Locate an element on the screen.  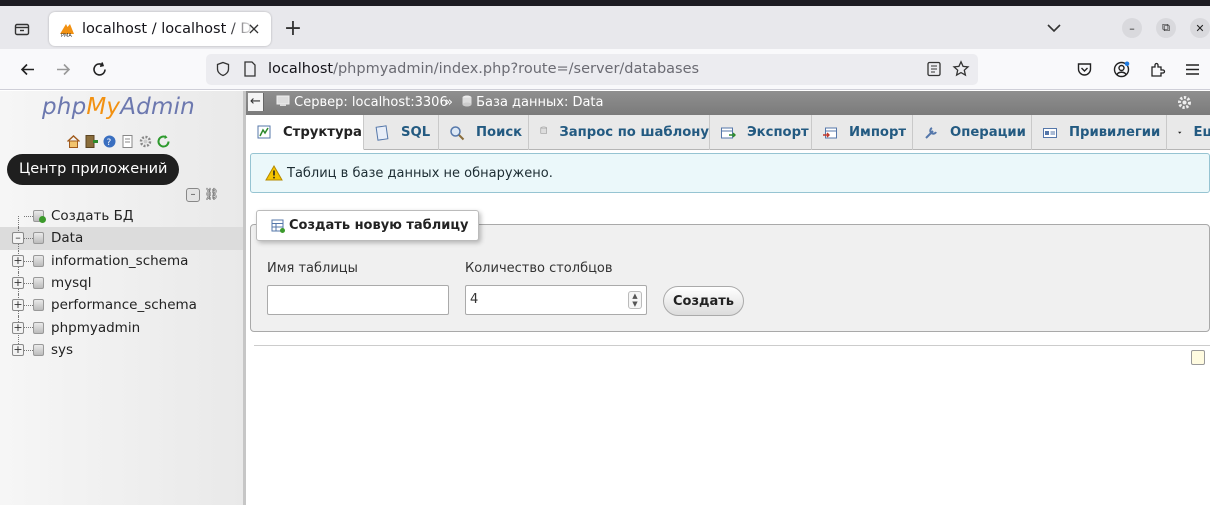
no-tables-notice: Таблиц в базе данных не обнаружено. is located at coordinates (730, 173).